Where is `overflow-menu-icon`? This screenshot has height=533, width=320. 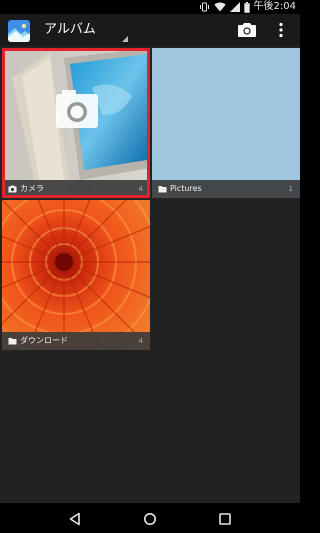
overflow-menu-icon is located at coordinates (281, 30).